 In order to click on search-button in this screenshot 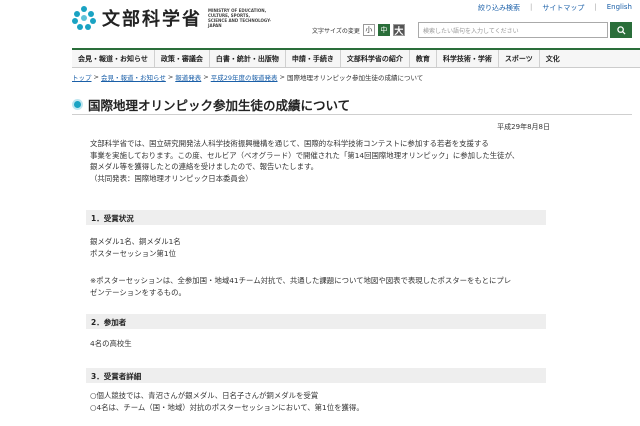, I will do `click(621, 30)`.